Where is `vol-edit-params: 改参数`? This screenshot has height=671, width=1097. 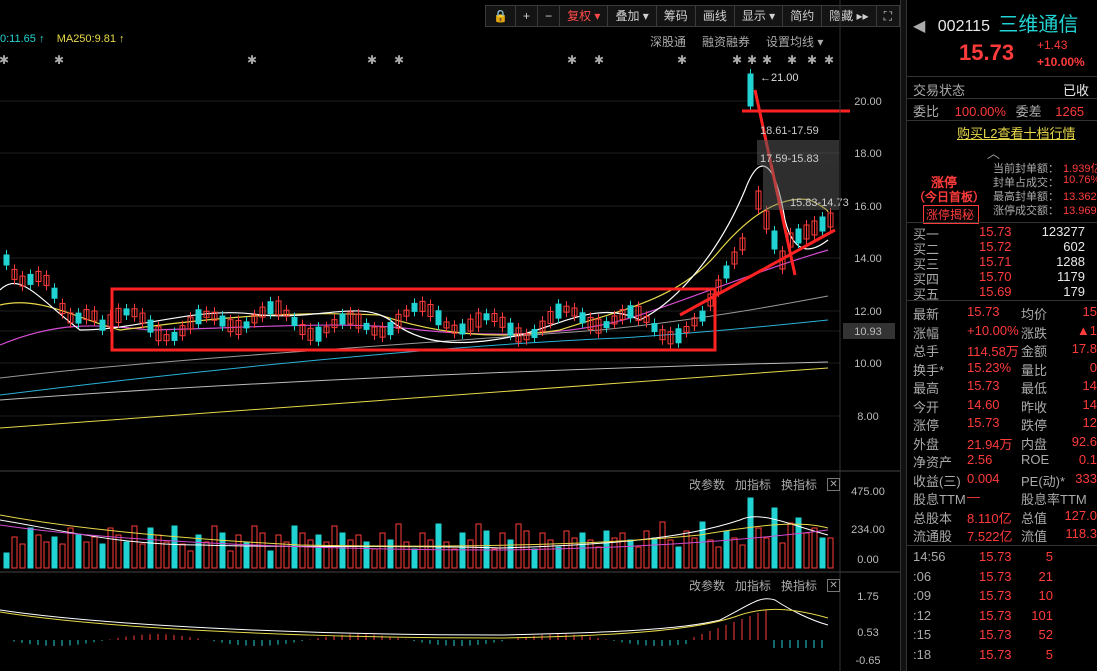 vol-edit-params: 改参数 is located at coordinates (707, 484).